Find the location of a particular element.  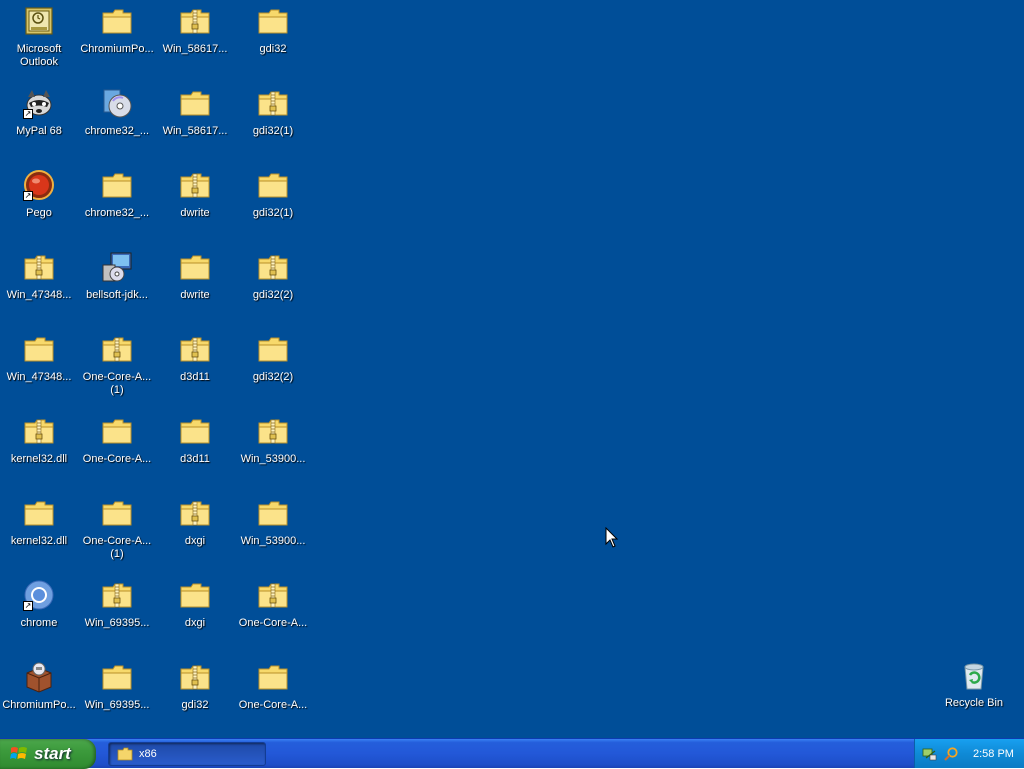

taskbar: start x86 2:58 PM is located at coordinates (512, 753).